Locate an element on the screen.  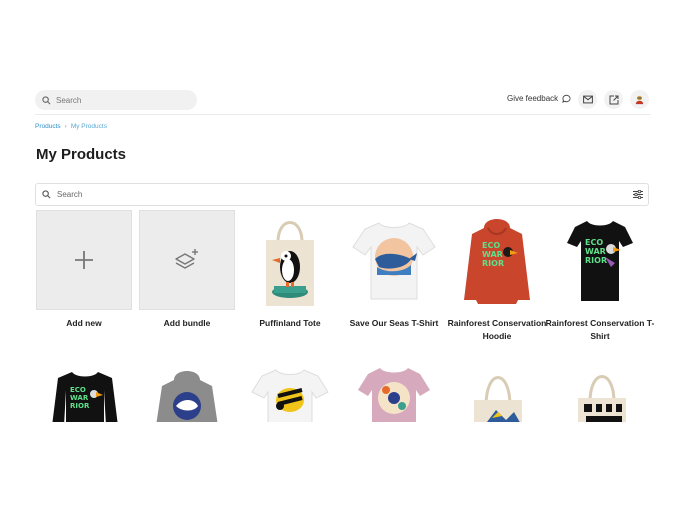
product-card-white-tee-bee is located at coordinates (290, 394).